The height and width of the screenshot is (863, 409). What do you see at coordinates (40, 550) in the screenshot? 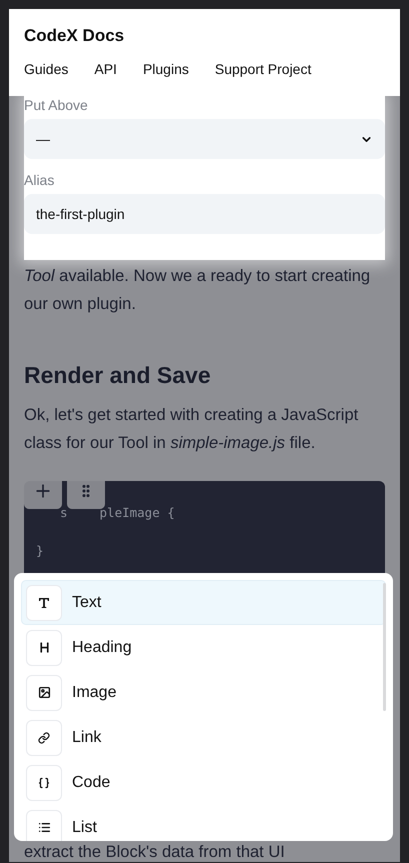
I see `code-text: }` at bounding box center [40, 550].